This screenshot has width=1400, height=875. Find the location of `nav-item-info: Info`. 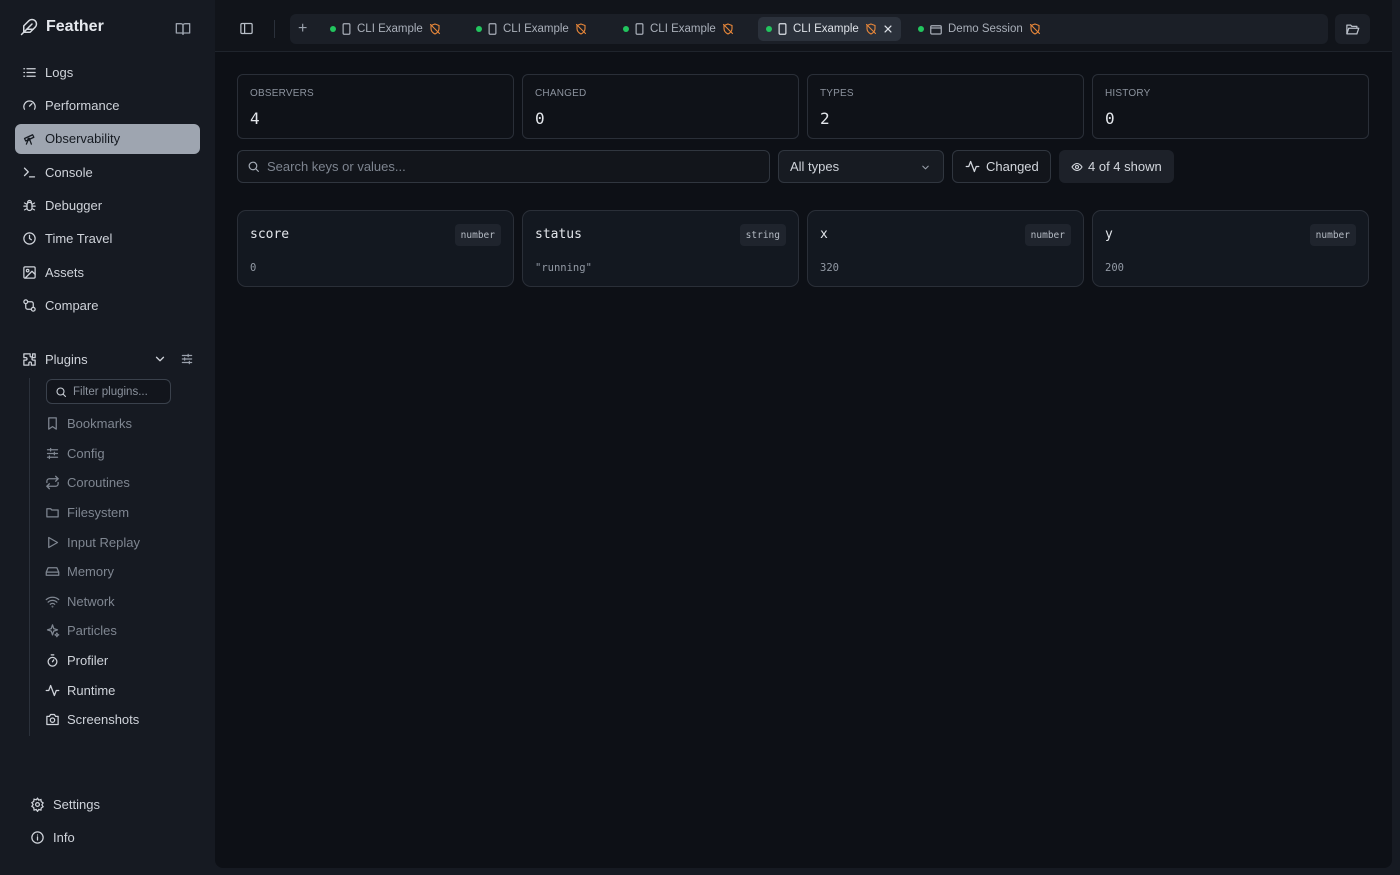

nav-item-info: Info is located at coordinates (113, 837).